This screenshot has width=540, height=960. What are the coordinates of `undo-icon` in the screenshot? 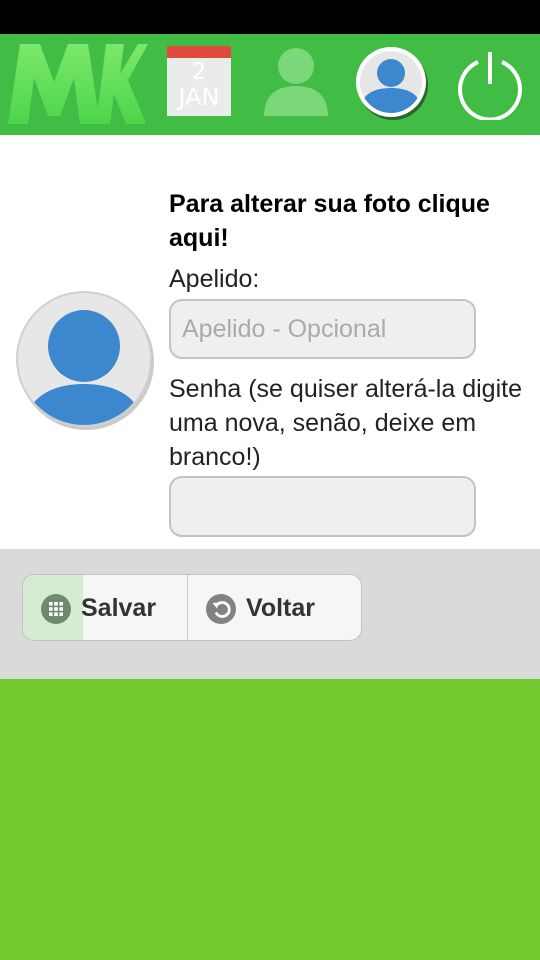 It's located at (221, 608).